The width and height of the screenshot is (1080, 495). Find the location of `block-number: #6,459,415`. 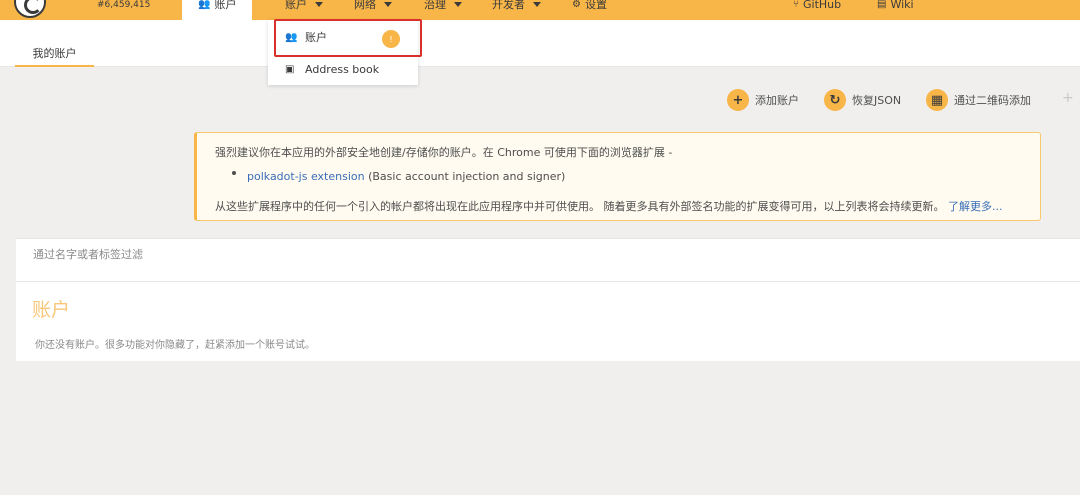

block-number: #6,459,415 is located at coordinates (124, 5).